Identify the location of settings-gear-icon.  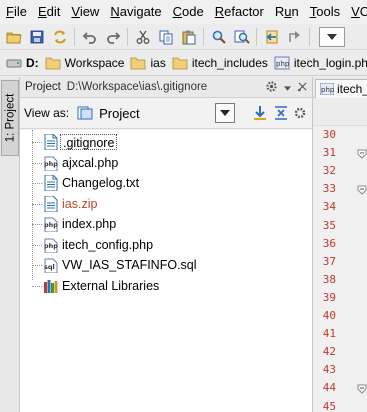
(271, 88).